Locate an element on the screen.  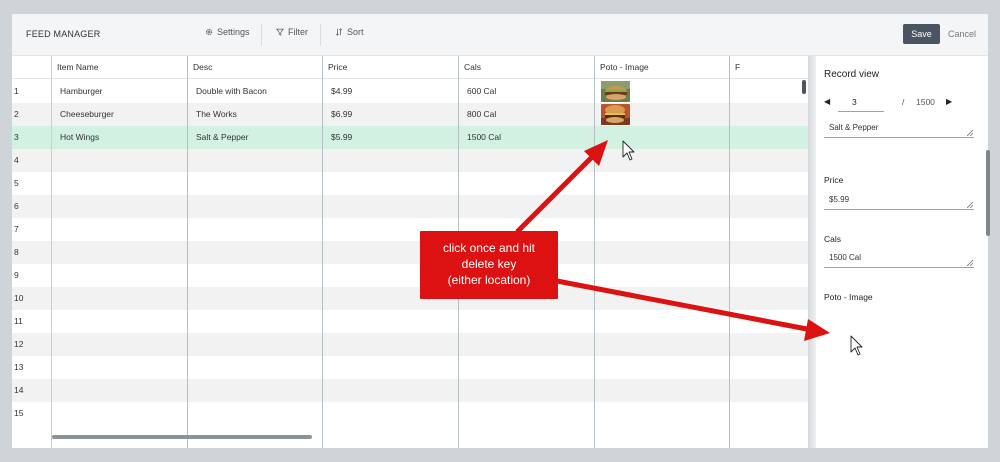
cell-item-name: Cheeseburger is located at coordinates (119, 114).